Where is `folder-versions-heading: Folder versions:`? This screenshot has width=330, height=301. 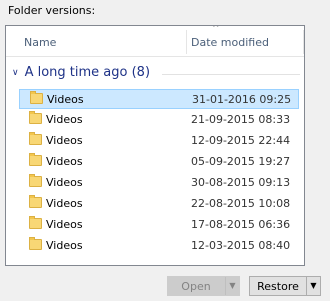
folder-versions-heading: Folder versions: is located at coordinates (52, 10).